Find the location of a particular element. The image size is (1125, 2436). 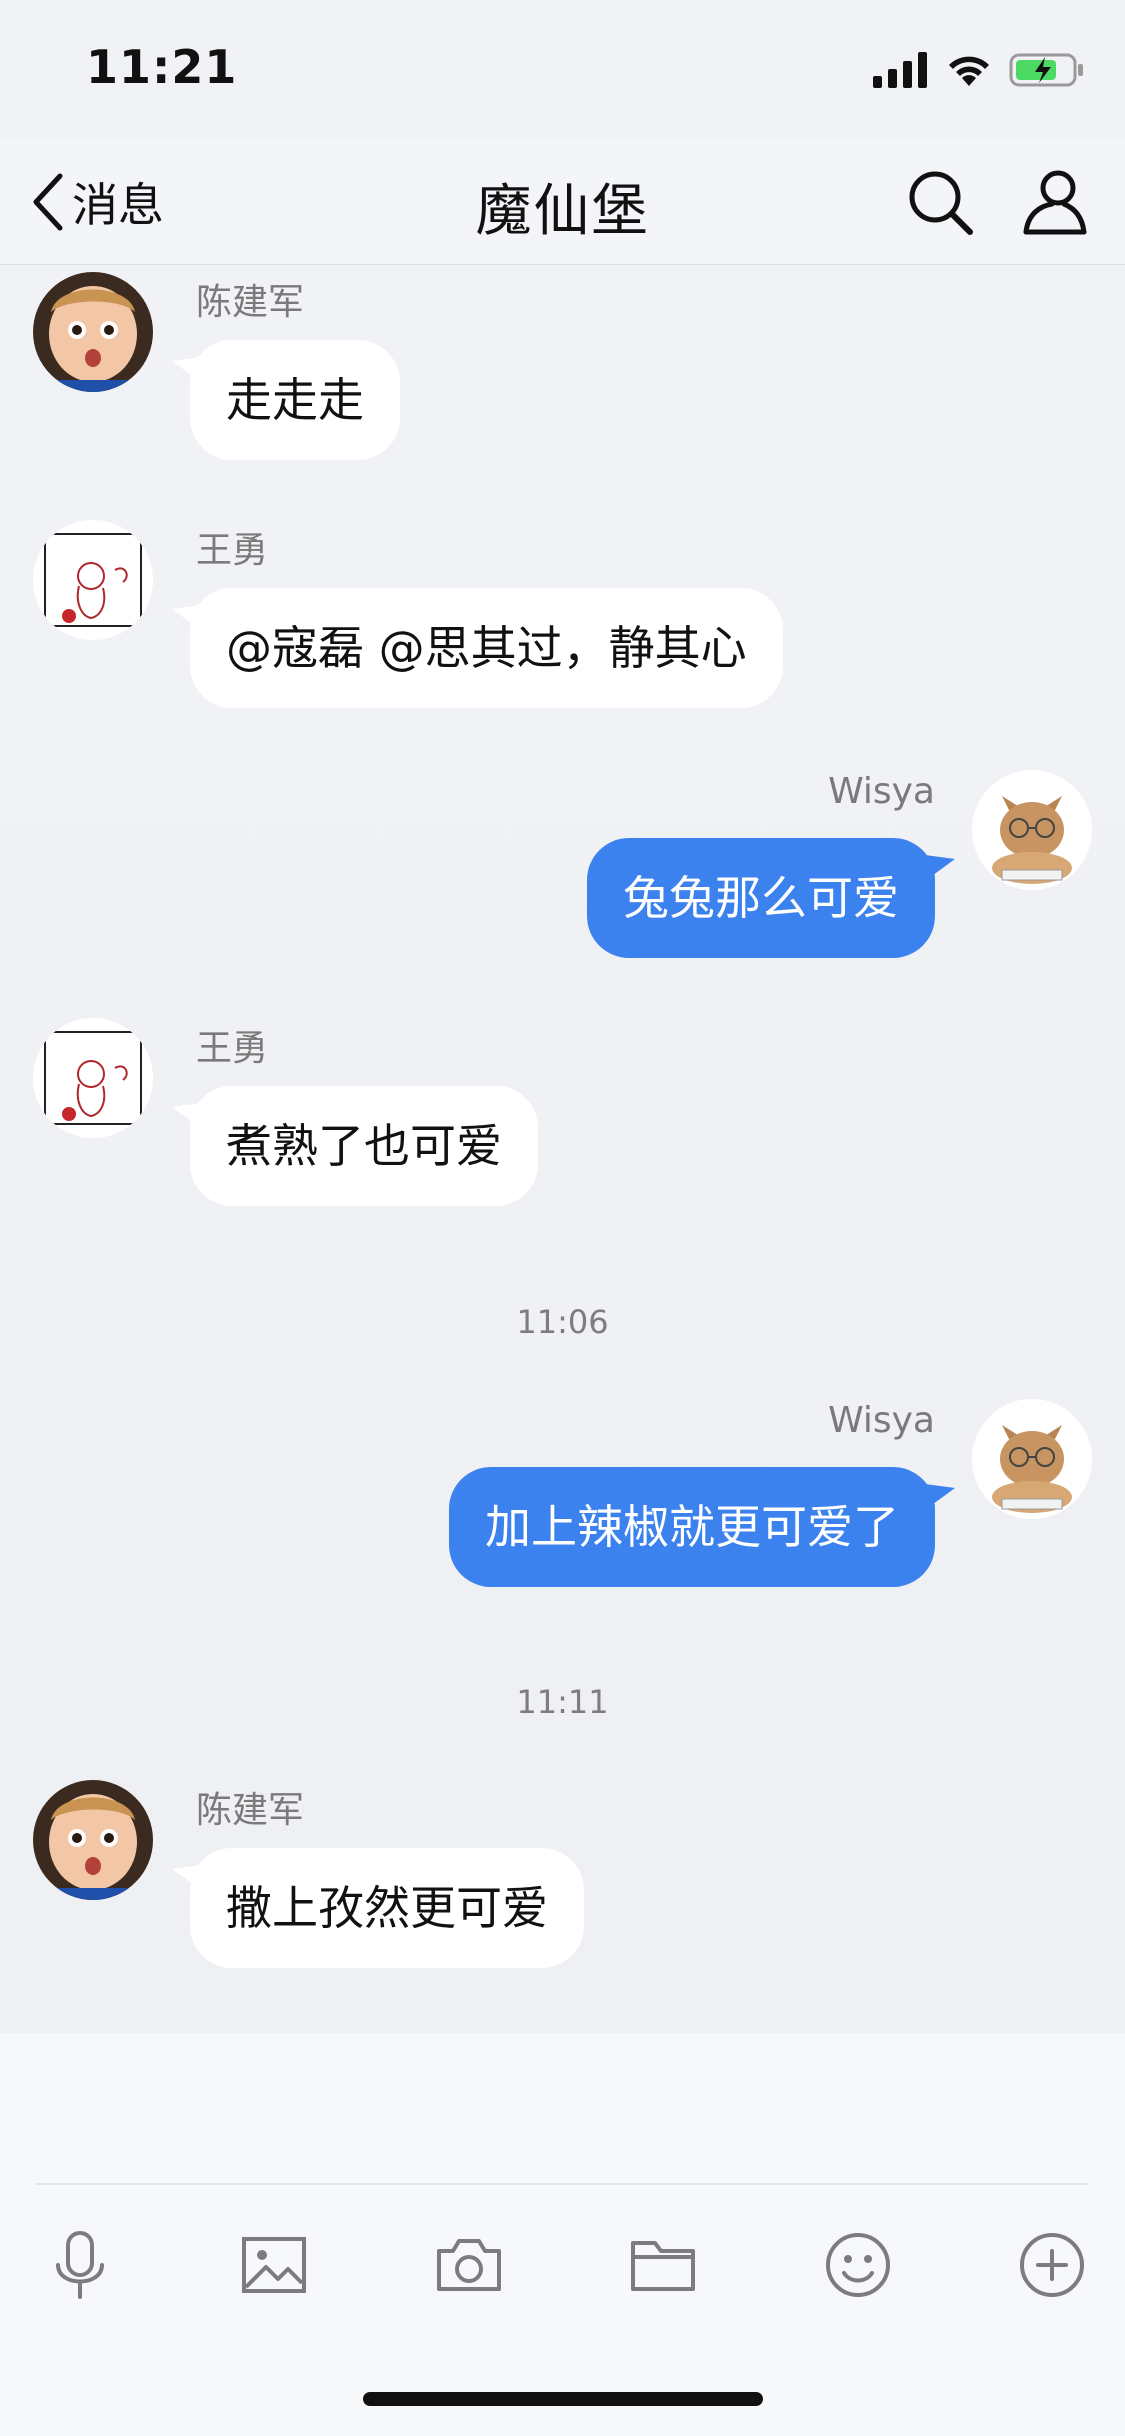

status-bar: 11:21 is located at coordinates (562, 70).